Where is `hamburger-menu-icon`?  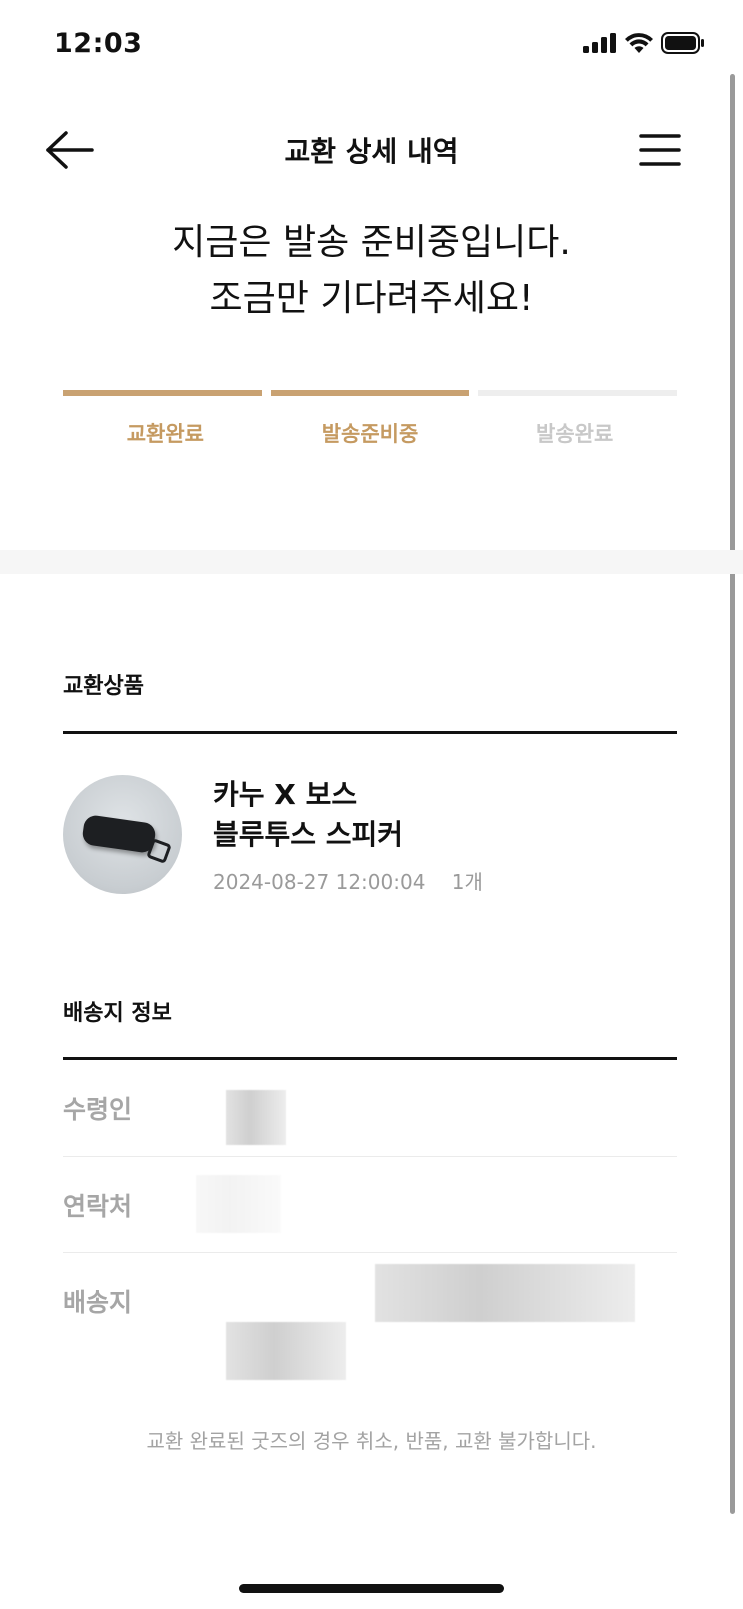 hamburger-menu-icon is located at coordinates (660, 150).